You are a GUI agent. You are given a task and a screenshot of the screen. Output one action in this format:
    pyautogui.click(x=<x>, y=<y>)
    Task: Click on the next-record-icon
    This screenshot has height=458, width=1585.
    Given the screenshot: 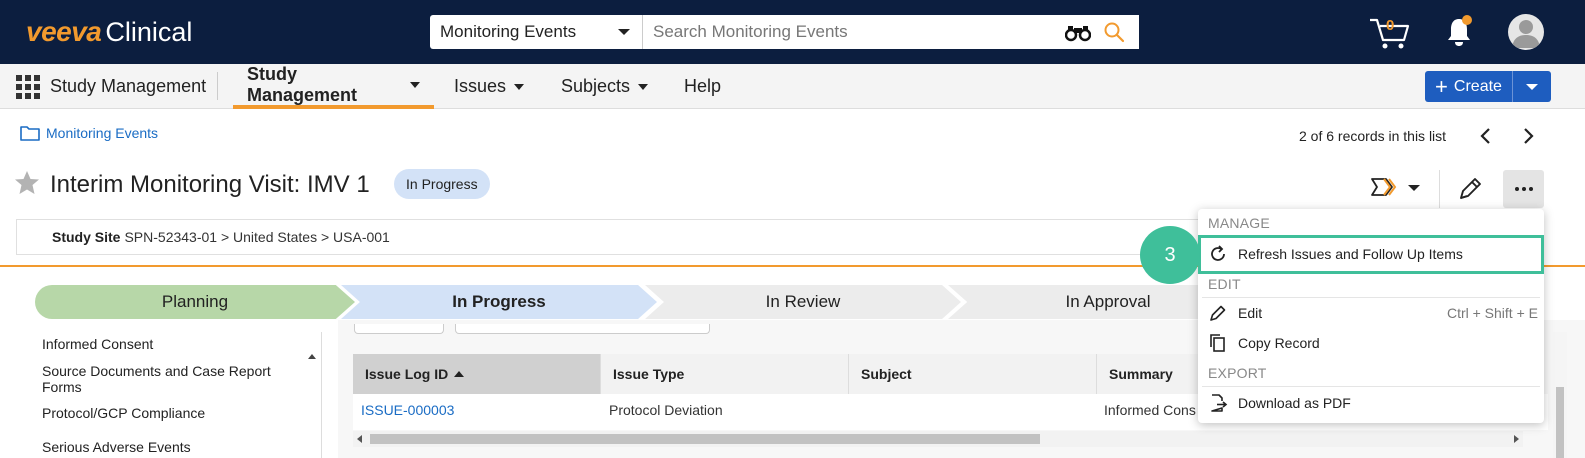 What is the action you would take?
    pyautogui.click(x=1528, y=136)
    